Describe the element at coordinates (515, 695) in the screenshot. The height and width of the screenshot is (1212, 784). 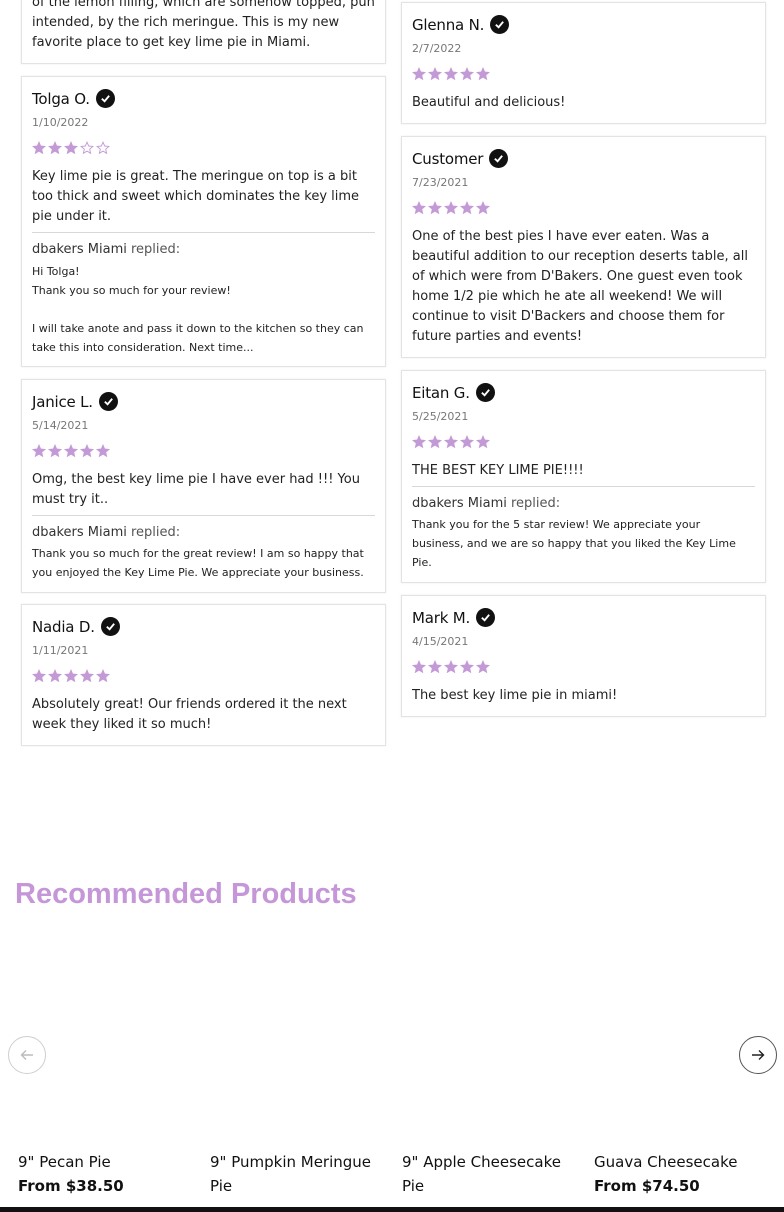
I see `review-body: The best key lime pie in miami!` at that location.